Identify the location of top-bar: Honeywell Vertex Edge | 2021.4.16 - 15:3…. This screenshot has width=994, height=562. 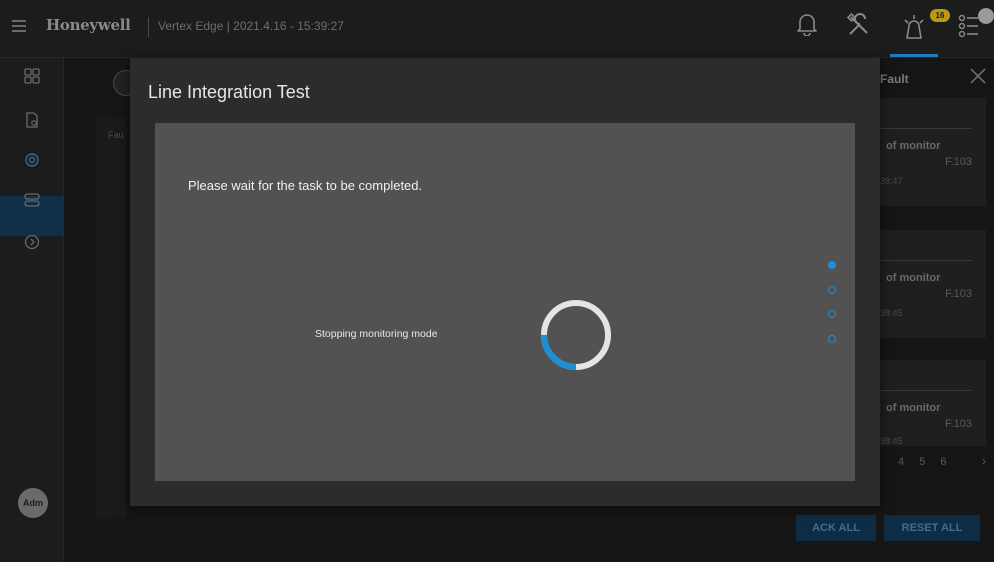
(497, 29).